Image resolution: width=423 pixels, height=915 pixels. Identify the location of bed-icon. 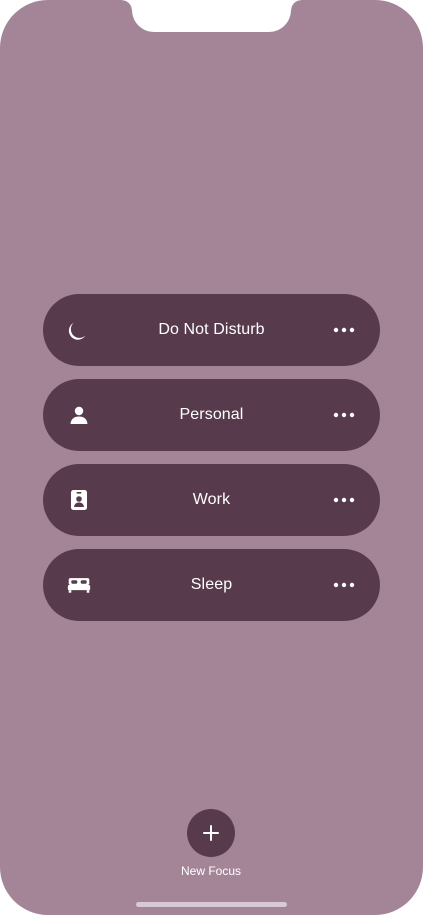
(79, 585).